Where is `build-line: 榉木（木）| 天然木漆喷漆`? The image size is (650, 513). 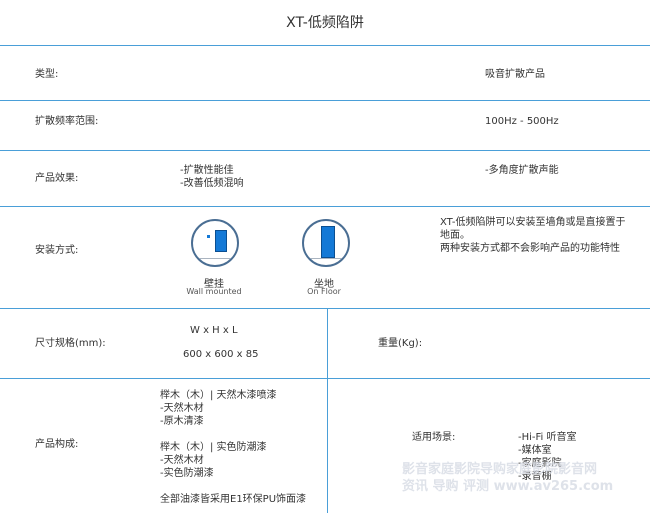 build-line: 榉木（木）| 天然木漆喷漆 is located at coordinates (218, 395).